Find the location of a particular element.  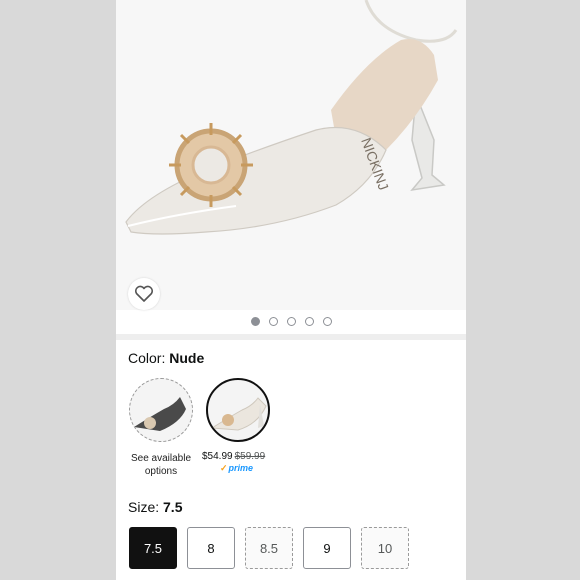

color-value: Nude is located at coordinates (187, 358).